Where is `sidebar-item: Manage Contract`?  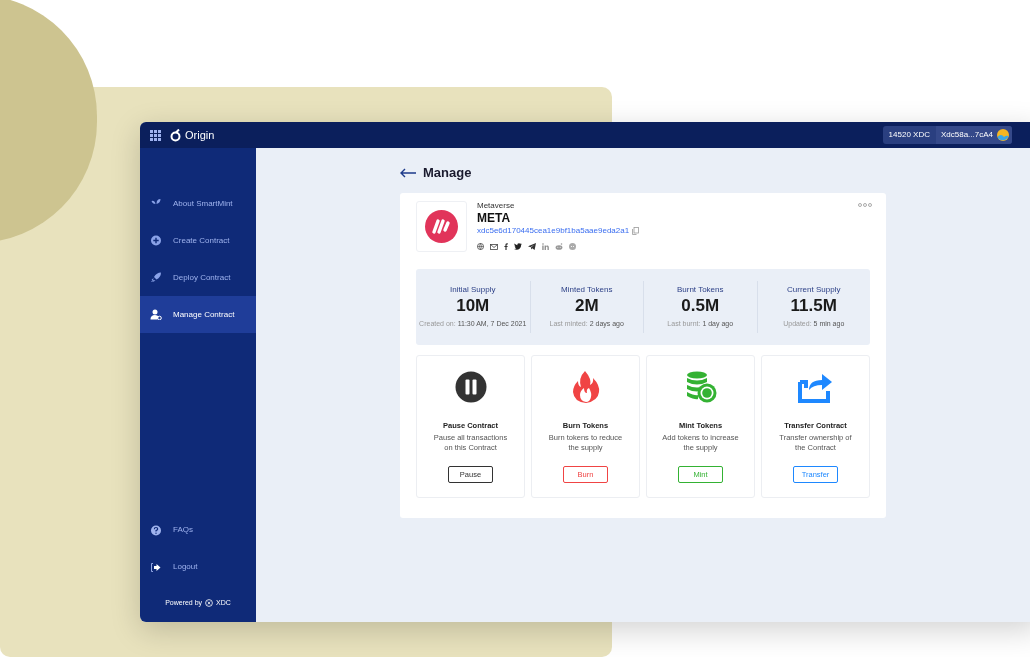 sidebar-item: Manage Contract is located at coordinates (198, 314).